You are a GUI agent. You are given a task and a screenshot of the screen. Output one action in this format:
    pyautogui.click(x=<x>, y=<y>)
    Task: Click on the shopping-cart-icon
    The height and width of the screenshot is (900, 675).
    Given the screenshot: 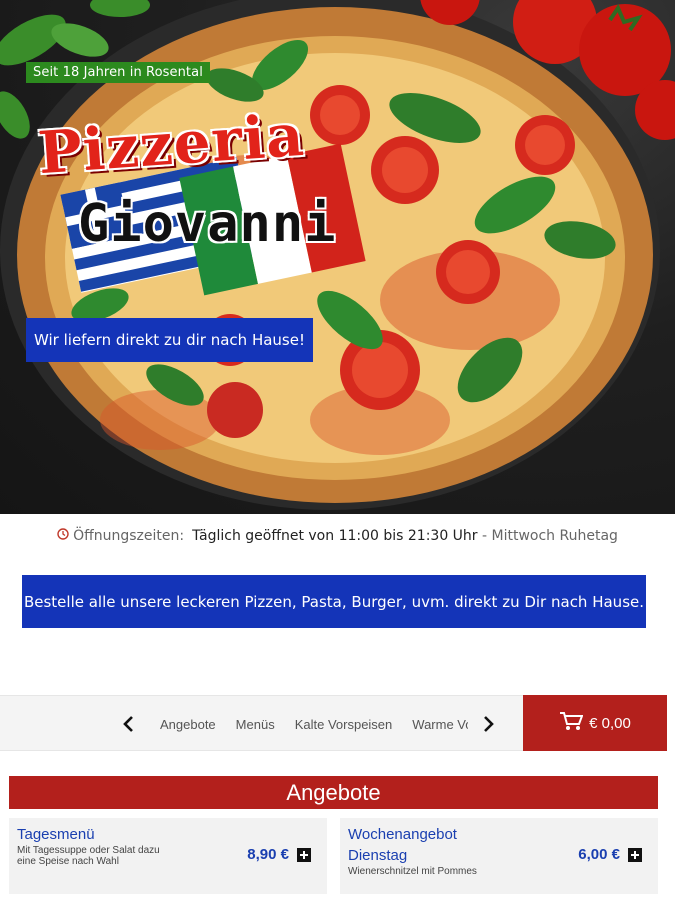 What is the action you would take?
    pyautogui.click(x=571, y=723)
    